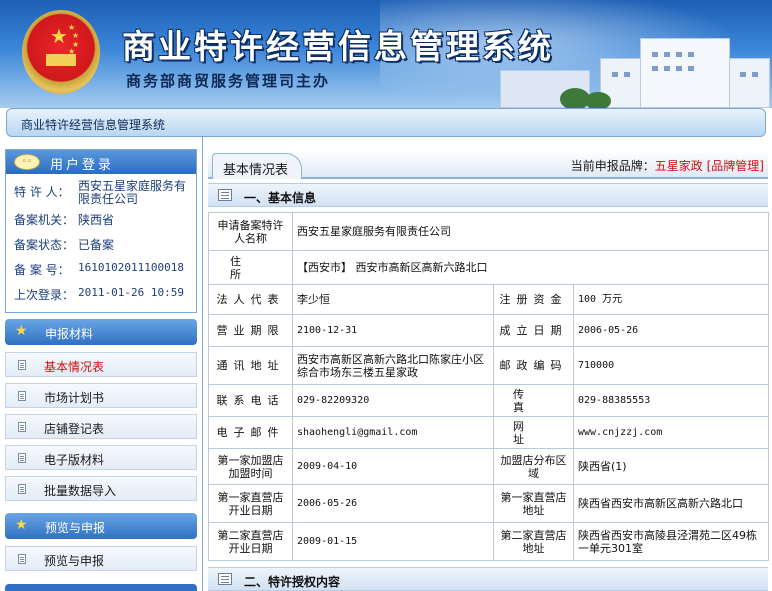 The height and width of the screenshot is (591, 772). What do you see at coordinates (131, 267) in the screenshot?
I see `record-number-value: 1610102011100018` at bounding box center [131, 267].